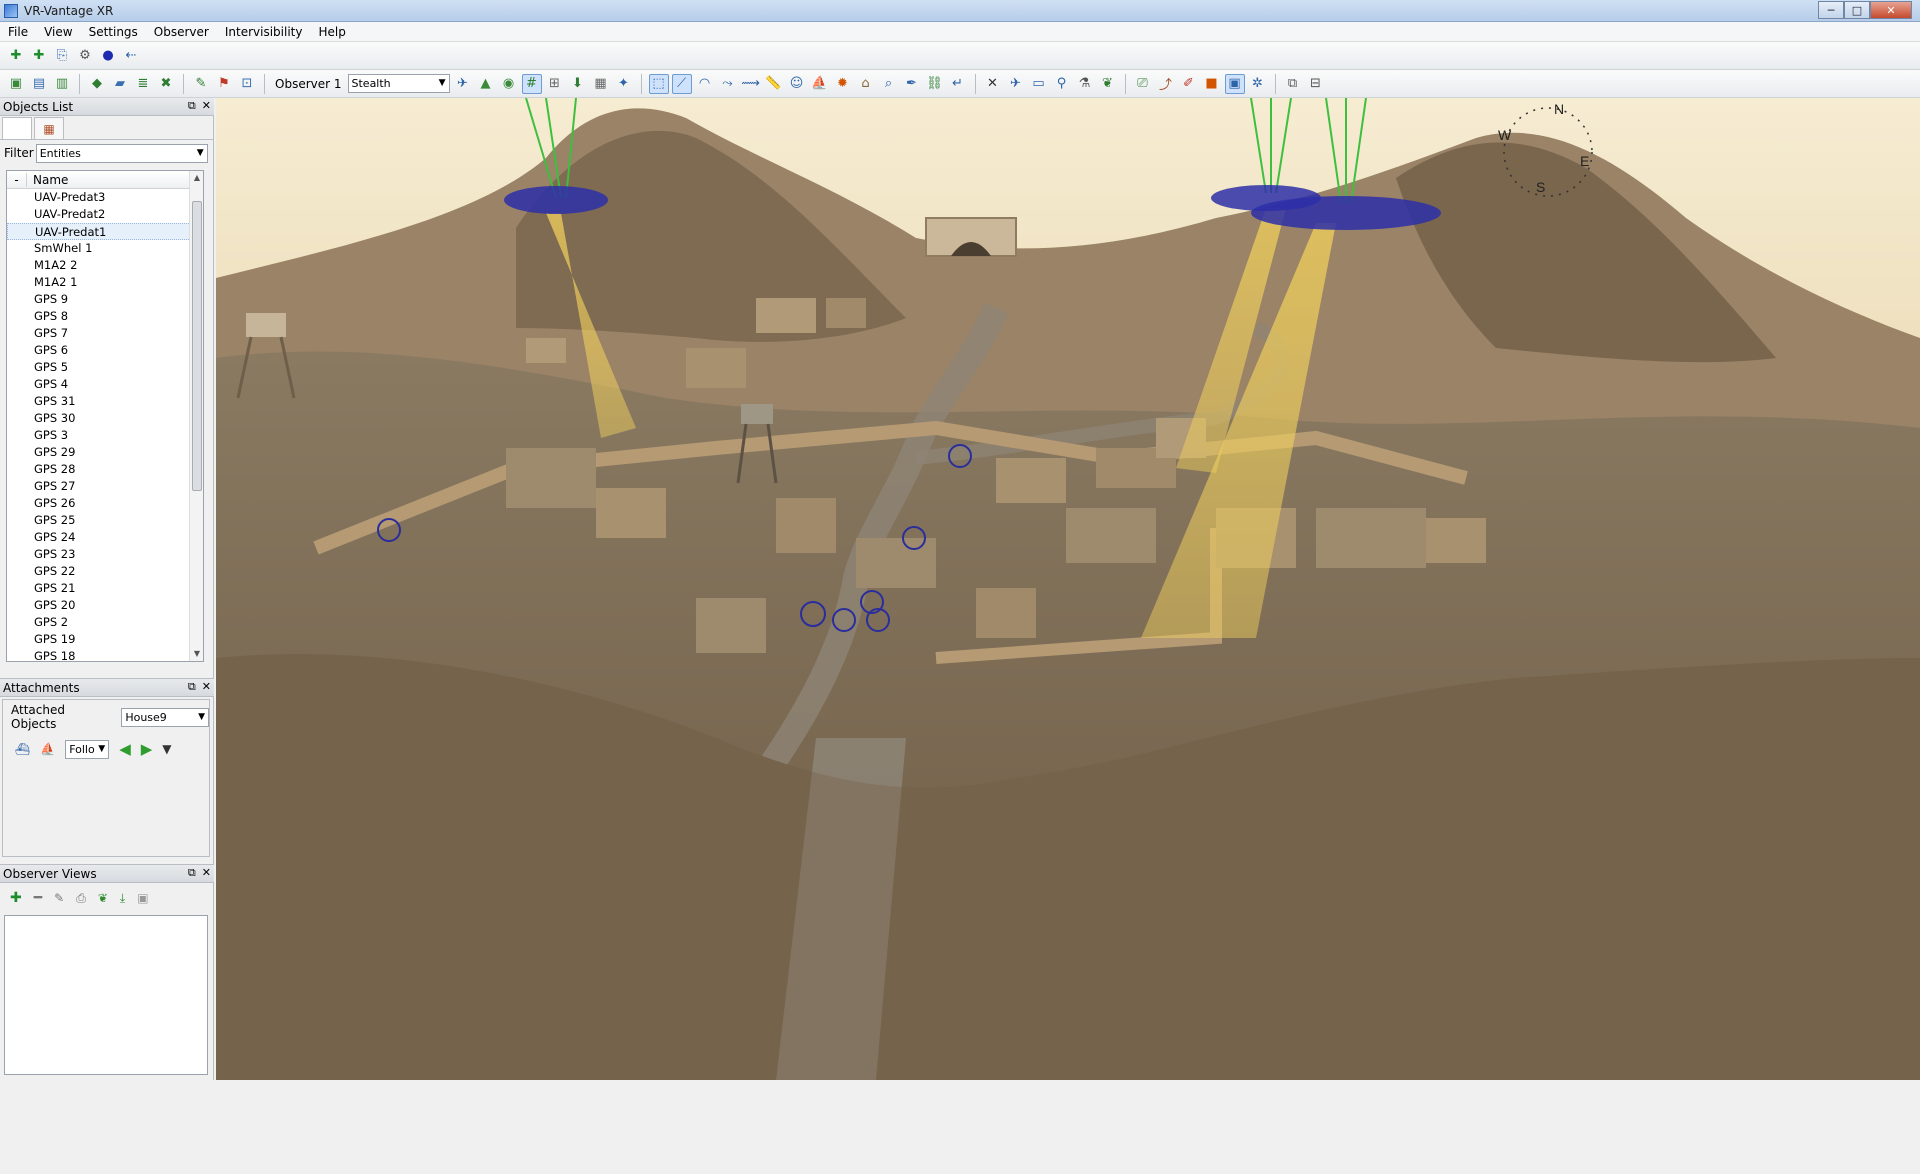 This screenshot has height=1174, width=1920. Describe the element at coordinates (62, 84) in the screenshot. I see `save-scenario-icon: ▥` at that location.